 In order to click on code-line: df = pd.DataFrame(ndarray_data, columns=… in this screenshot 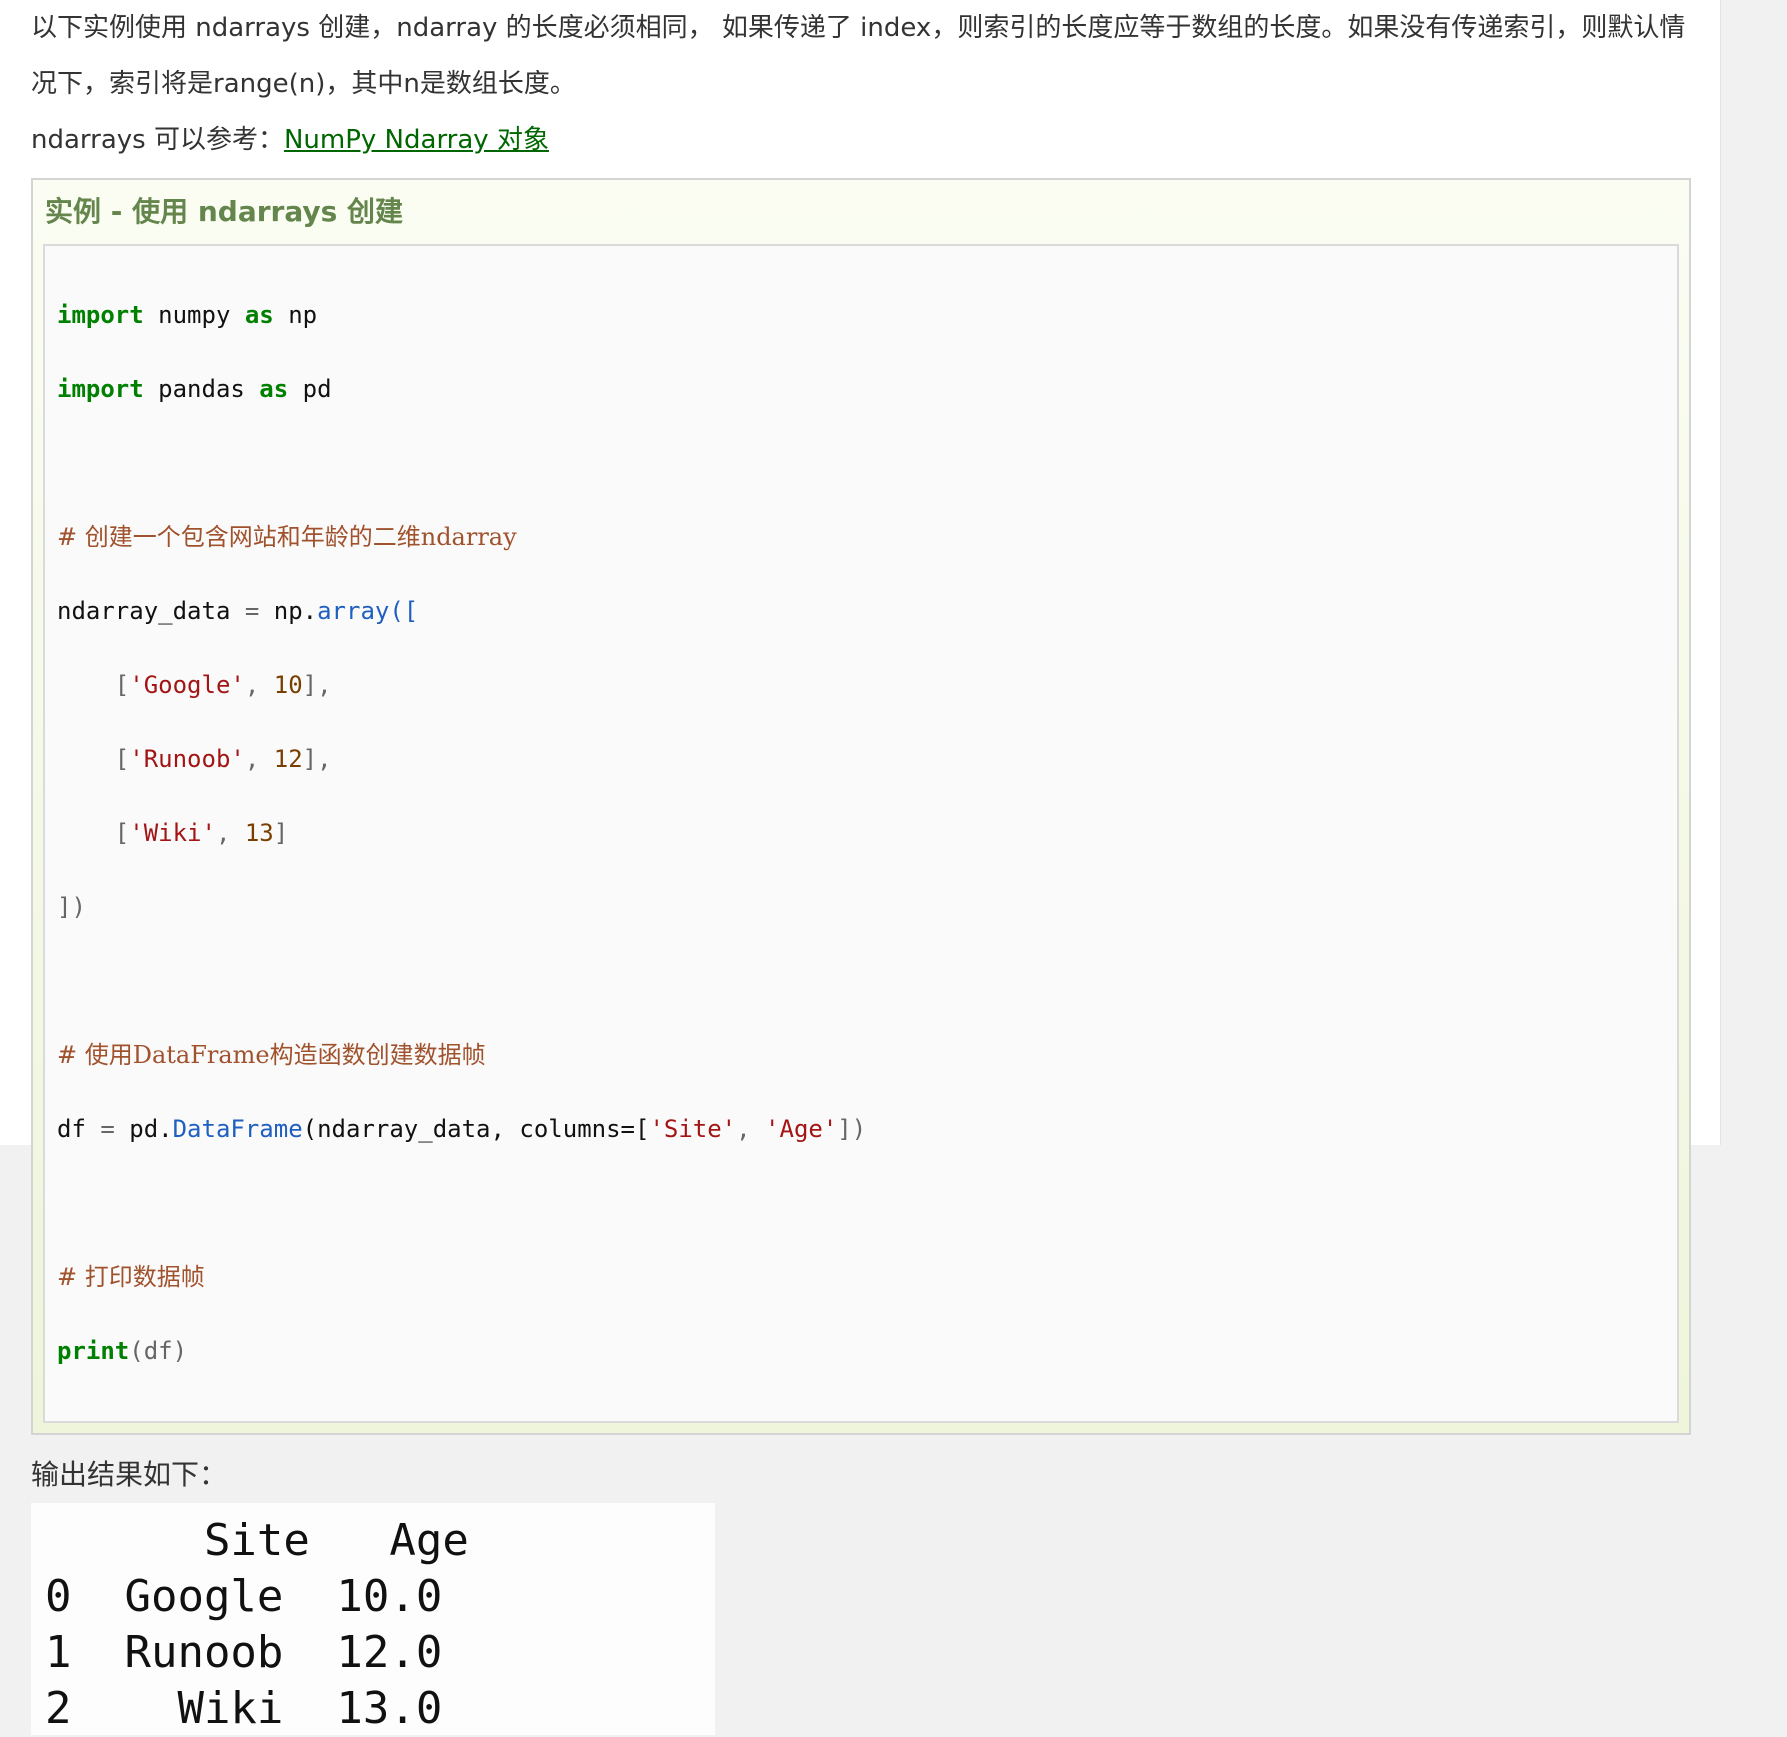, I will do `click(861, 1129)`.